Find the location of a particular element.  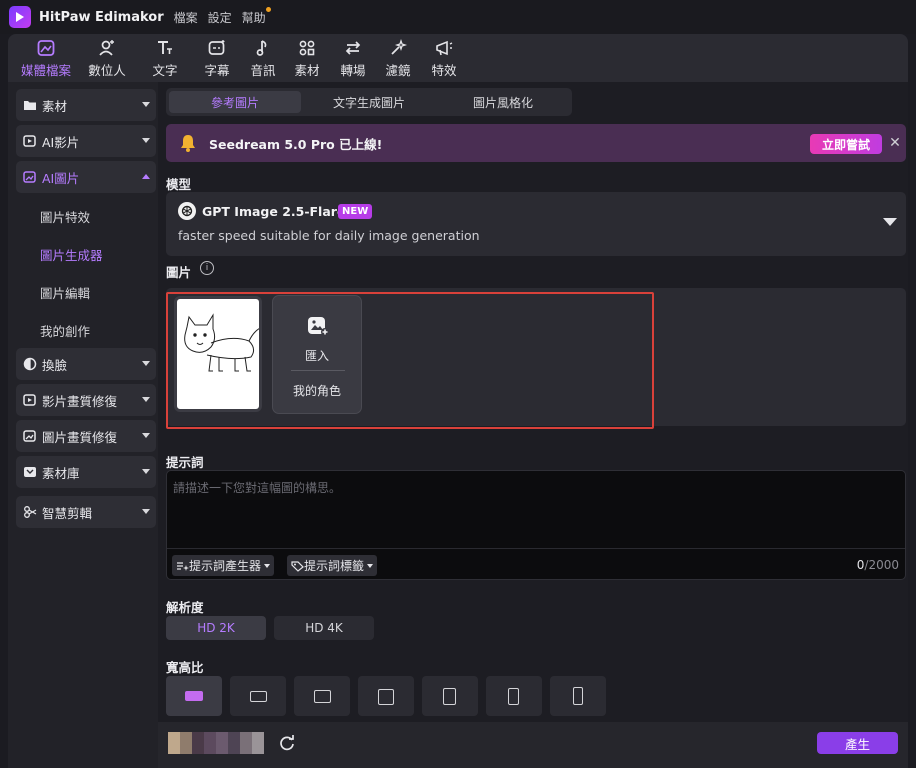

top-toolbar: 媒體檔案 數位人 文字 字幕 音訊 素材 轉場 濾鏡 特效 is located at coordinates (458, 58).